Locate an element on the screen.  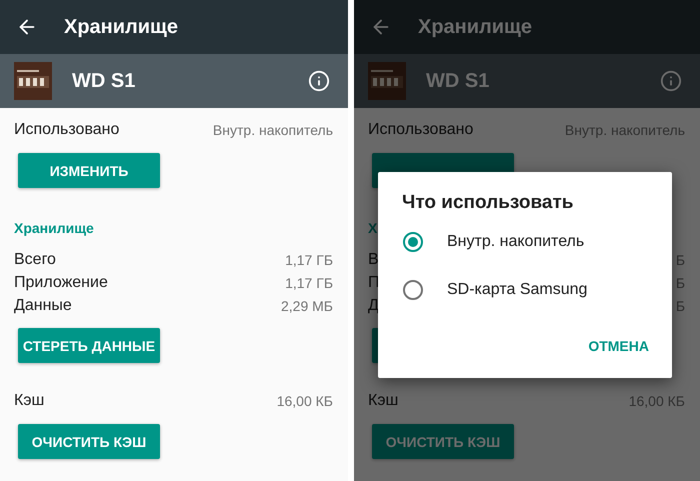
section-title: Хранилище is located at coordinates (54, 229).